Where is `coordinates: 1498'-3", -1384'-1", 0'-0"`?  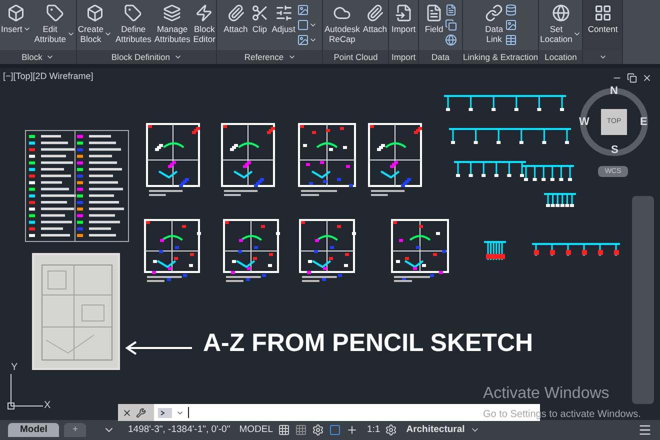 coordinates: 1498'-3", -1384'-1", 0'-0" is located at coordinates (179, 430).